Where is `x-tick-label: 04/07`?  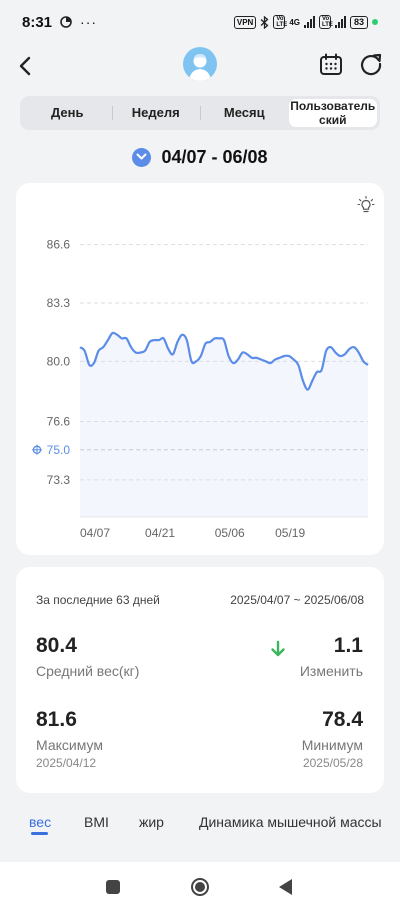
x-tick-label: 04/07 is located at coordinates (95, 533).